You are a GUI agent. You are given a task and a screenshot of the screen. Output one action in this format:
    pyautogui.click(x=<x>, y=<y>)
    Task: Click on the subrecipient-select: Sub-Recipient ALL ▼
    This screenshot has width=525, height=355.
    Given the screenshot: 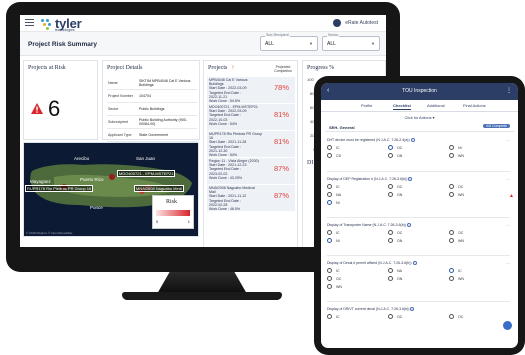 What is the action you would take?
    pyautogui.click(x=289, y=42)
    